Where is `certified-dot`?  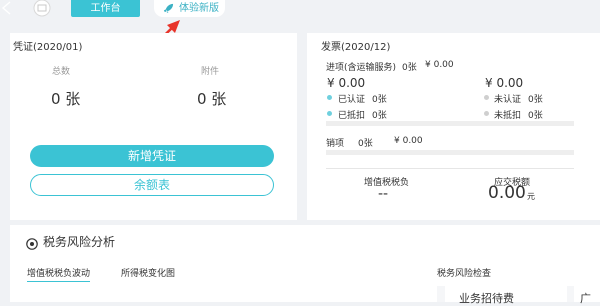 certified-dot is located at coordinates (329, 97).